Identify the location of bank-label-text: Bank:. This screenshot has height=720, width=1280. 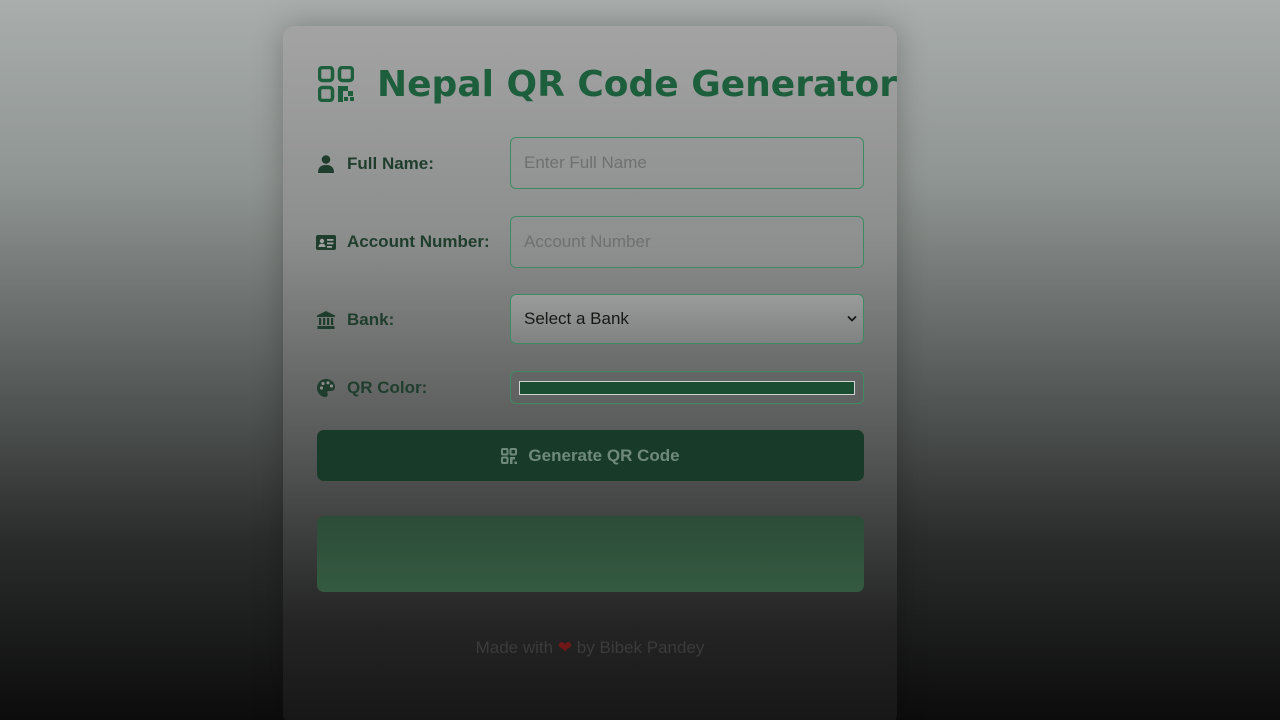
(371, 319).